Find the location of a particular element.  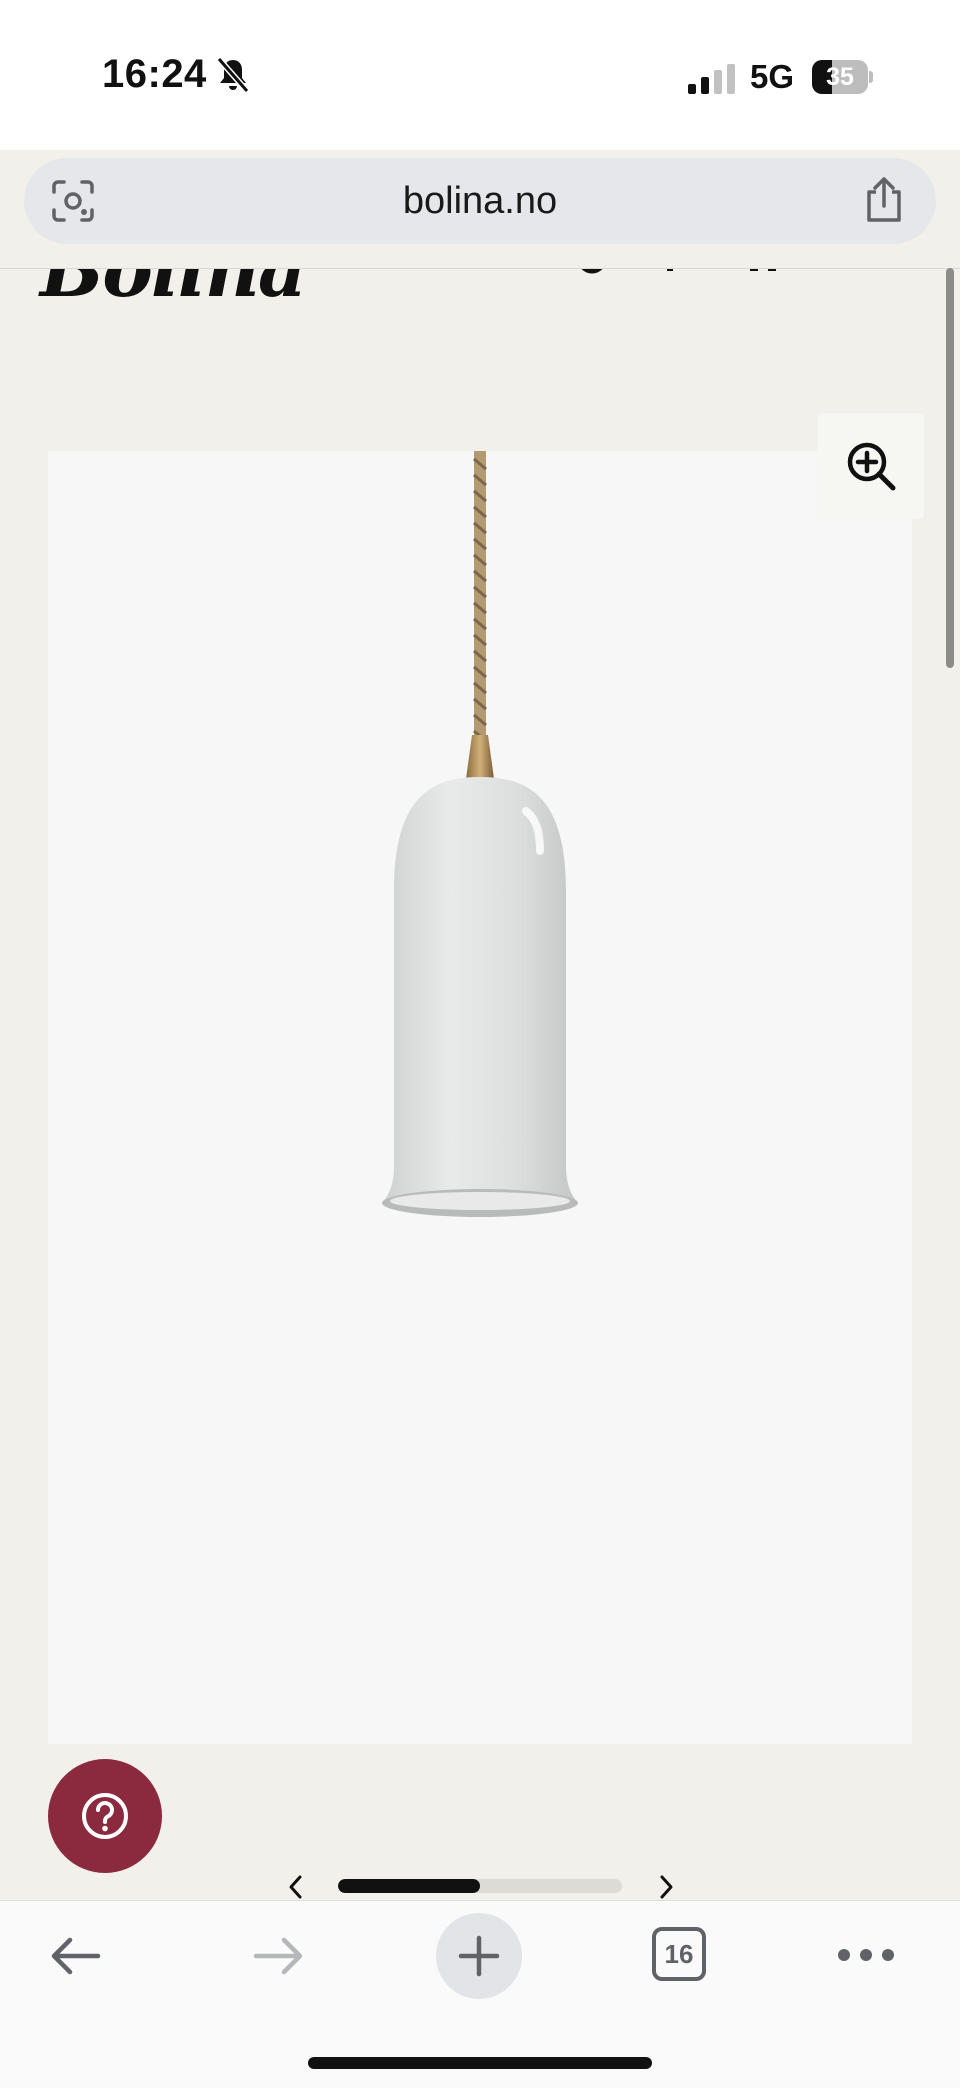

site-logo: Bolina is located at coordinates (173, 291).